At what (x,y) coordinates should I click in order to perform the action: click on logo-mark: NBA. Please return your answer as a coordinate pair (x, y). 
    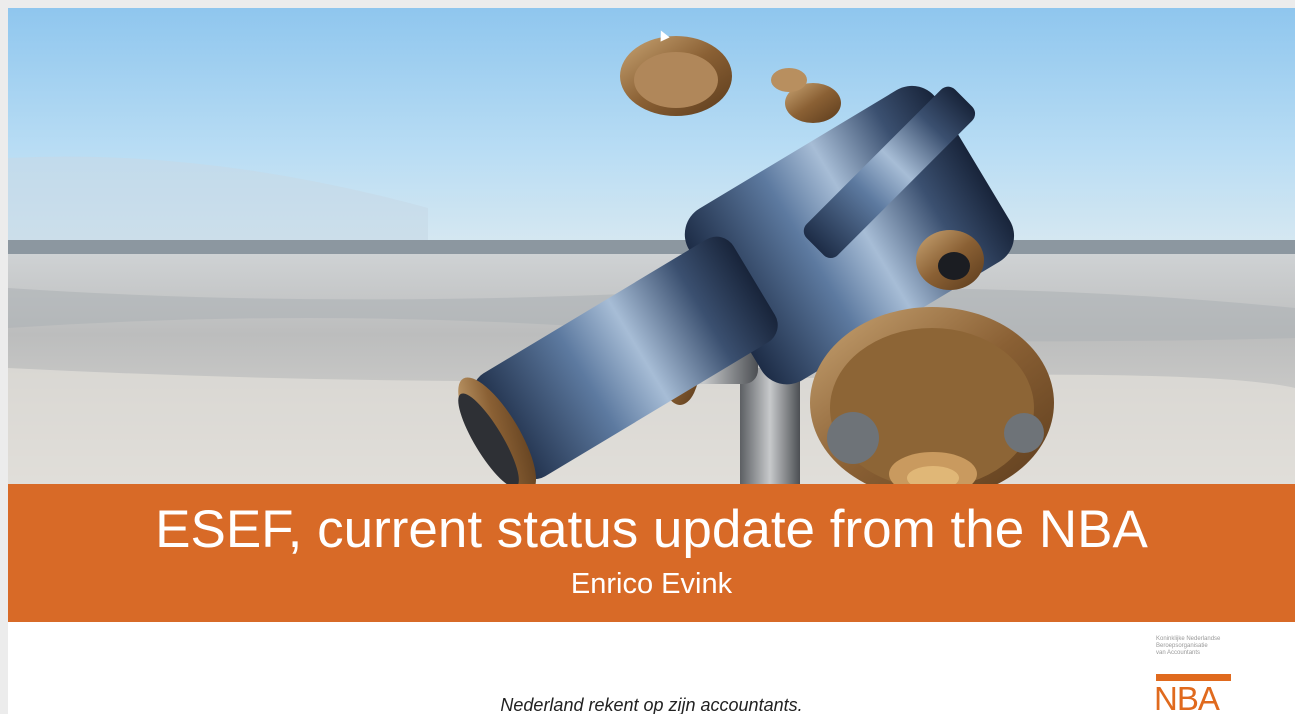
    Looking at the image, I should click on (1187, 697).